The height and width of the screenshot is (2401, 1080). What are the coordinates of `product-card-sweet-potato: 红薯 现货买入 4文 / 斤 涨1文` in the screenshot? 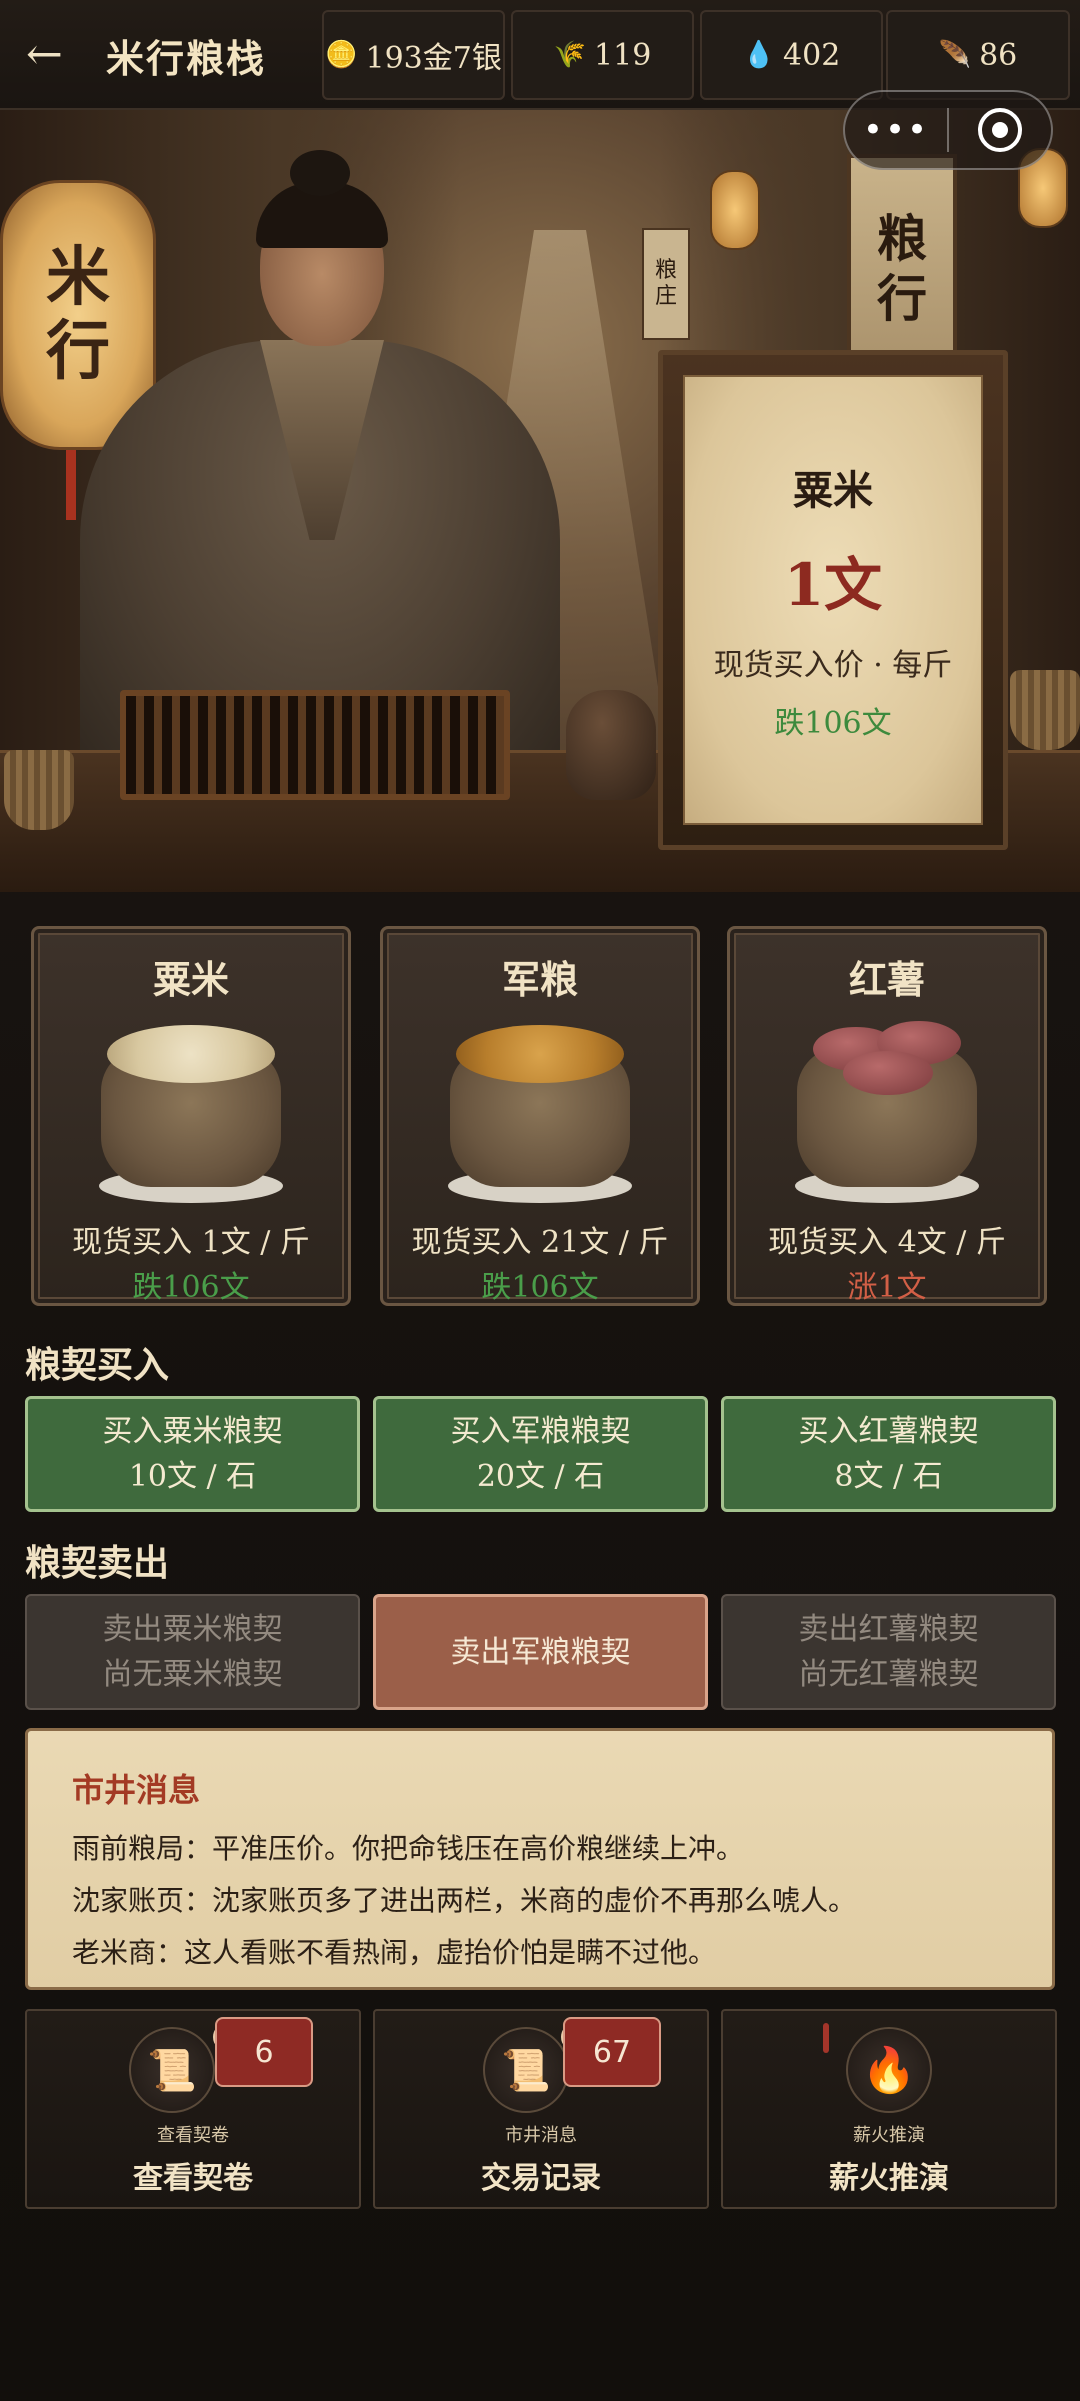 It's located at (887, 1116).